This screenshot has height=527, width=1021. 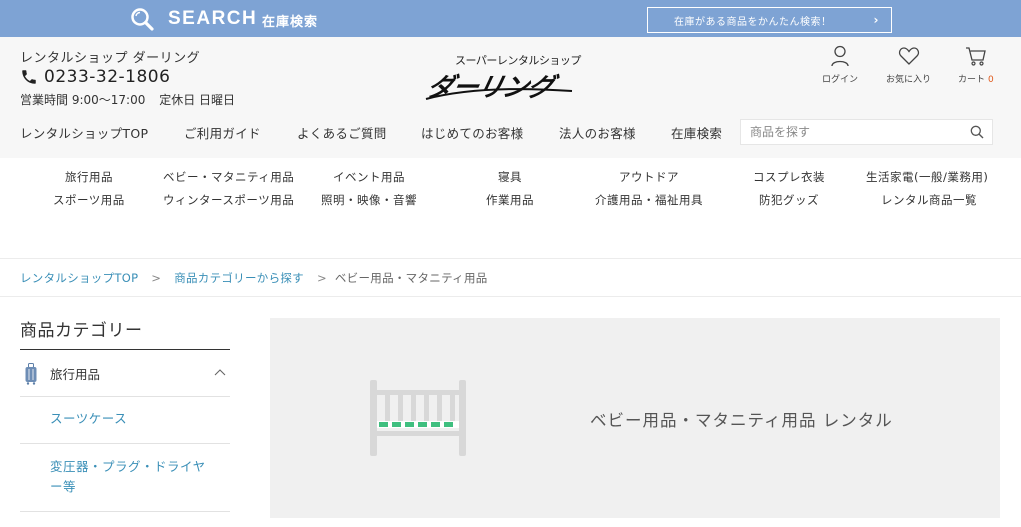 What do you see at coordinates (75, 374) in the screenshot?
I see `sidebar-item-label: 旅行用品` at bounding box center [75, 374].